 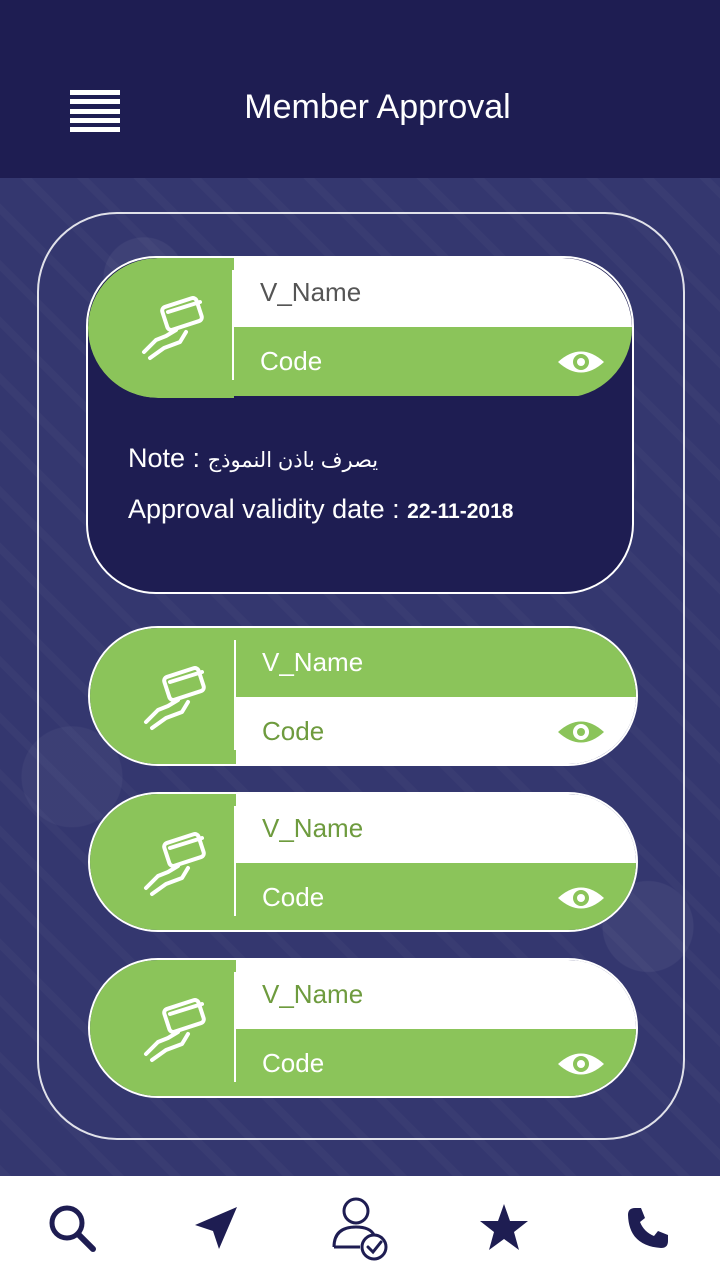 I want to click on note-label: Note :, so click(x=164, y=458).